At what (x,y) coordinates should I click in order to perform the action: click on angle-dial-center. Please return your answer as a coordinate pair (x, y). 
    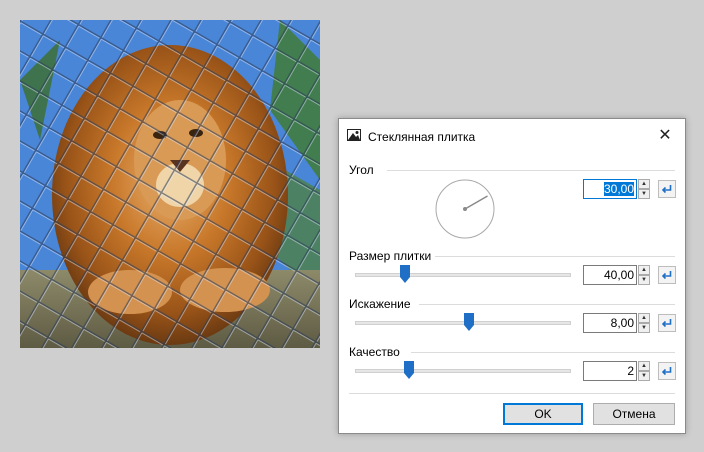
    Looking at the image, I should click on (465, 209).